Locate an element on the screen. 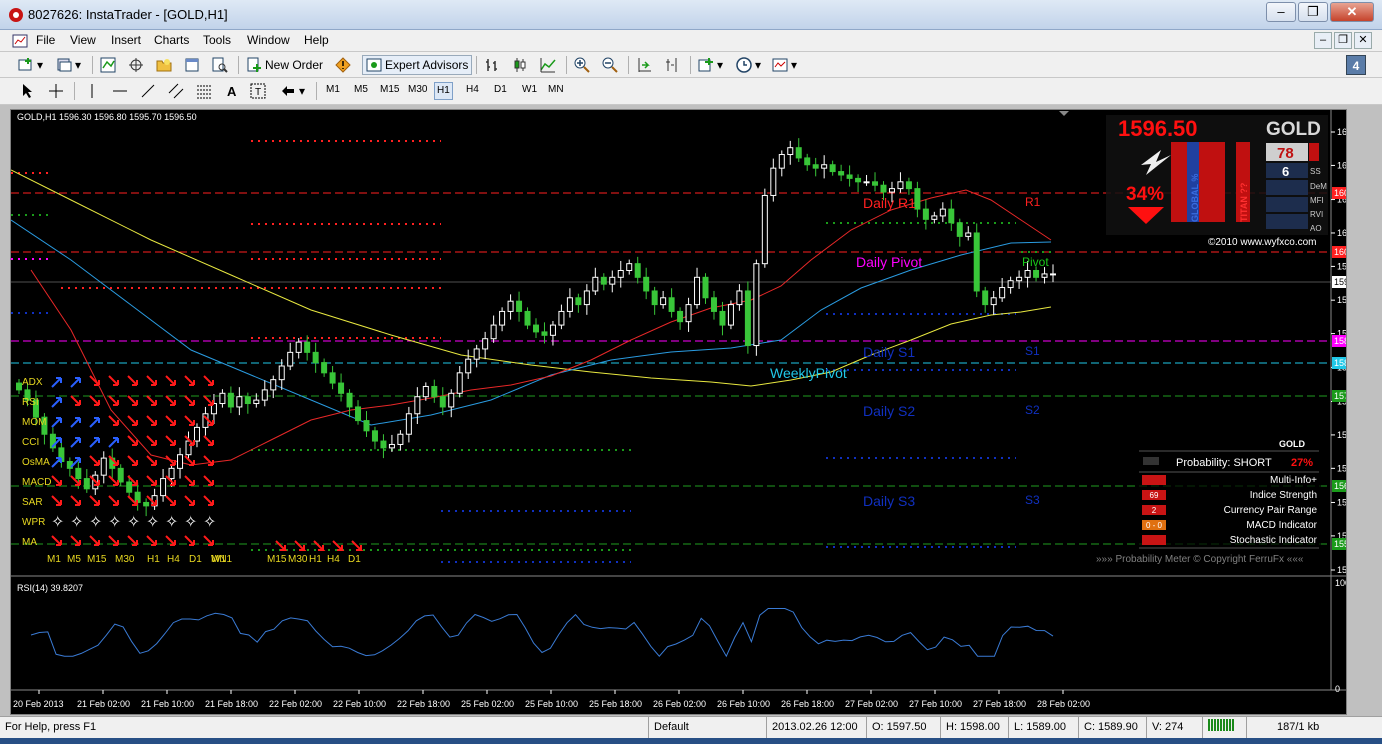 The width and height of the screenshot is (1382, 744). zoom-out-icon is located at coordinates (610, 65).